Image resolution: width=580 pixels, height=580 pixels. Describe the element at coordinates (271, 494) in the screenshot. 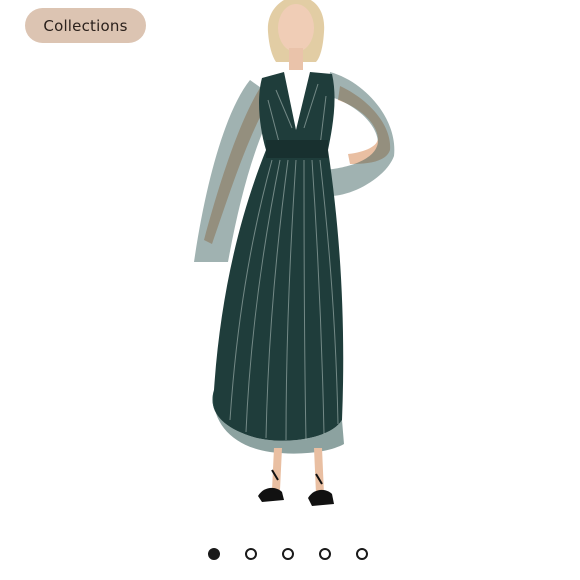

I see `model-left-sandal` at that location.